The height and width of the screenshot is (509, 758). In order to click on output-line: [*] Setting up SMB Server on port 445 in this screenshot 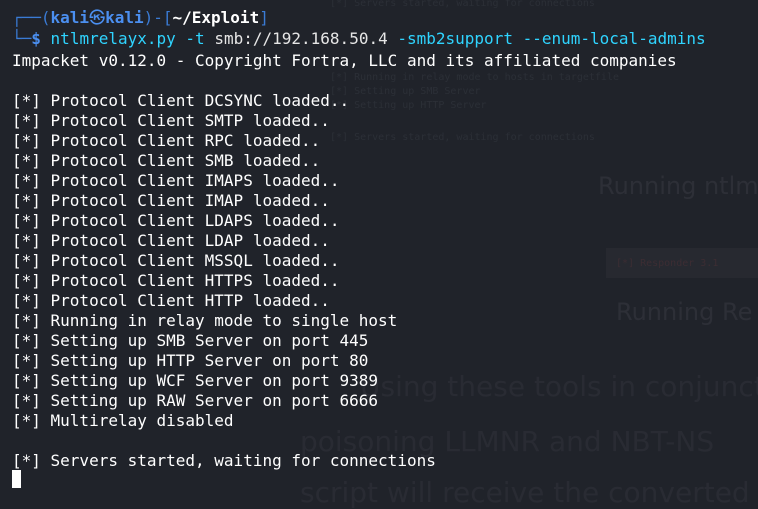, I will do `click(190, 340)`.